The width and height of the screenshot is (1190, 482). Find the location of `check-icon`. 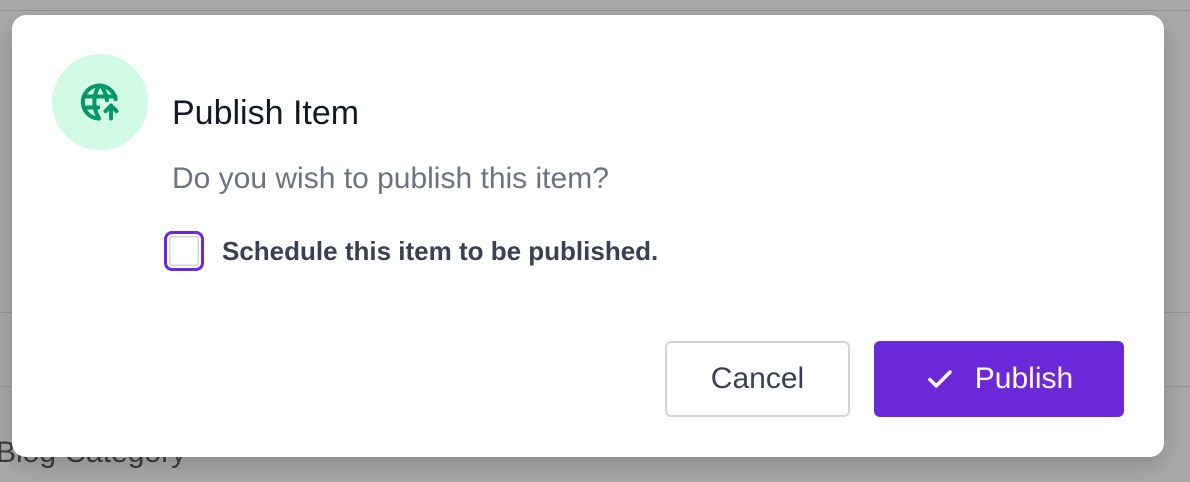

check-icon is located at coordinates (940, 379).